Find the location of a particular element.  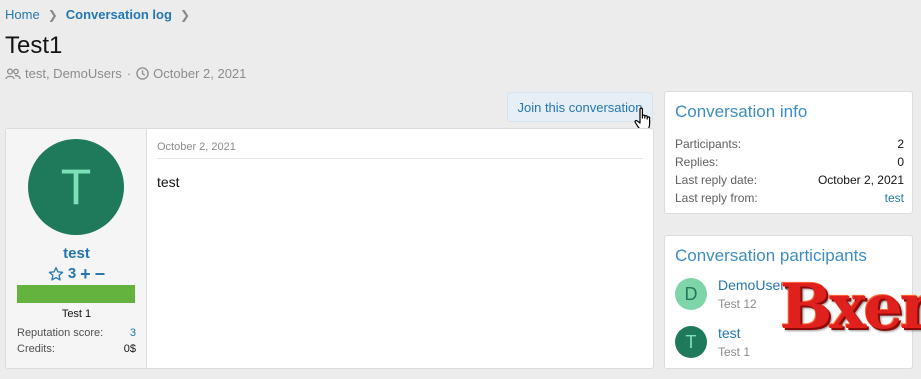

page-title: Test1 is located at coordinates (34, 45).